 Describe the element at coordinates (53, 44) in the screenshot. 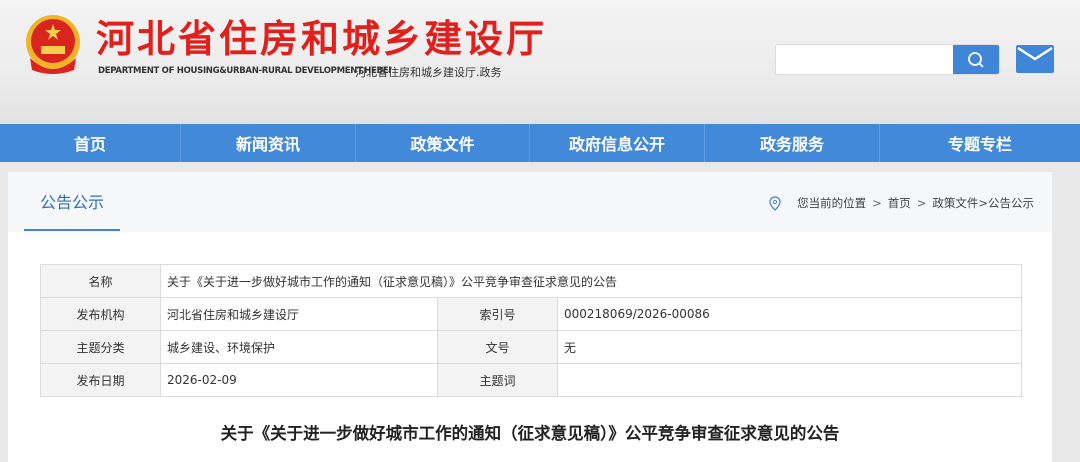

I see `national-emblem-icon` at that location.